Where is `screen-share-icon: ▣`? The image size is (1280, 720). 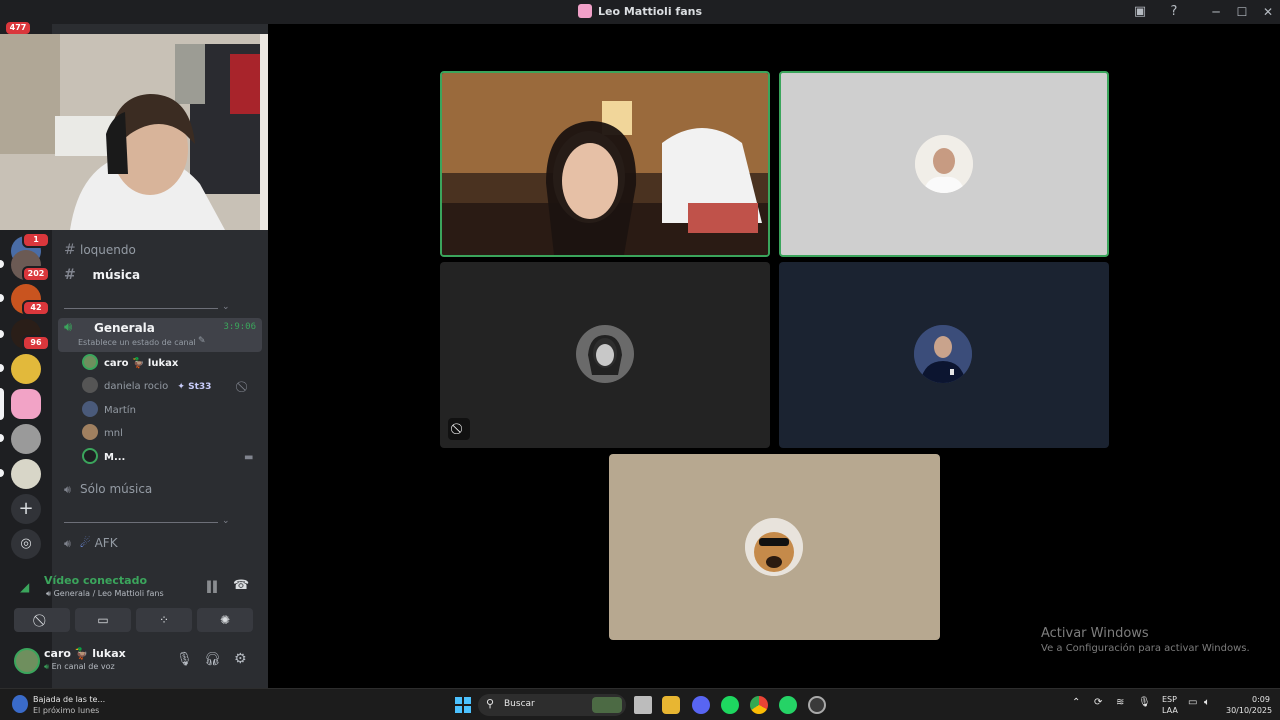 screen-share-icon: ▣ is located at coordinates (1140, 12).